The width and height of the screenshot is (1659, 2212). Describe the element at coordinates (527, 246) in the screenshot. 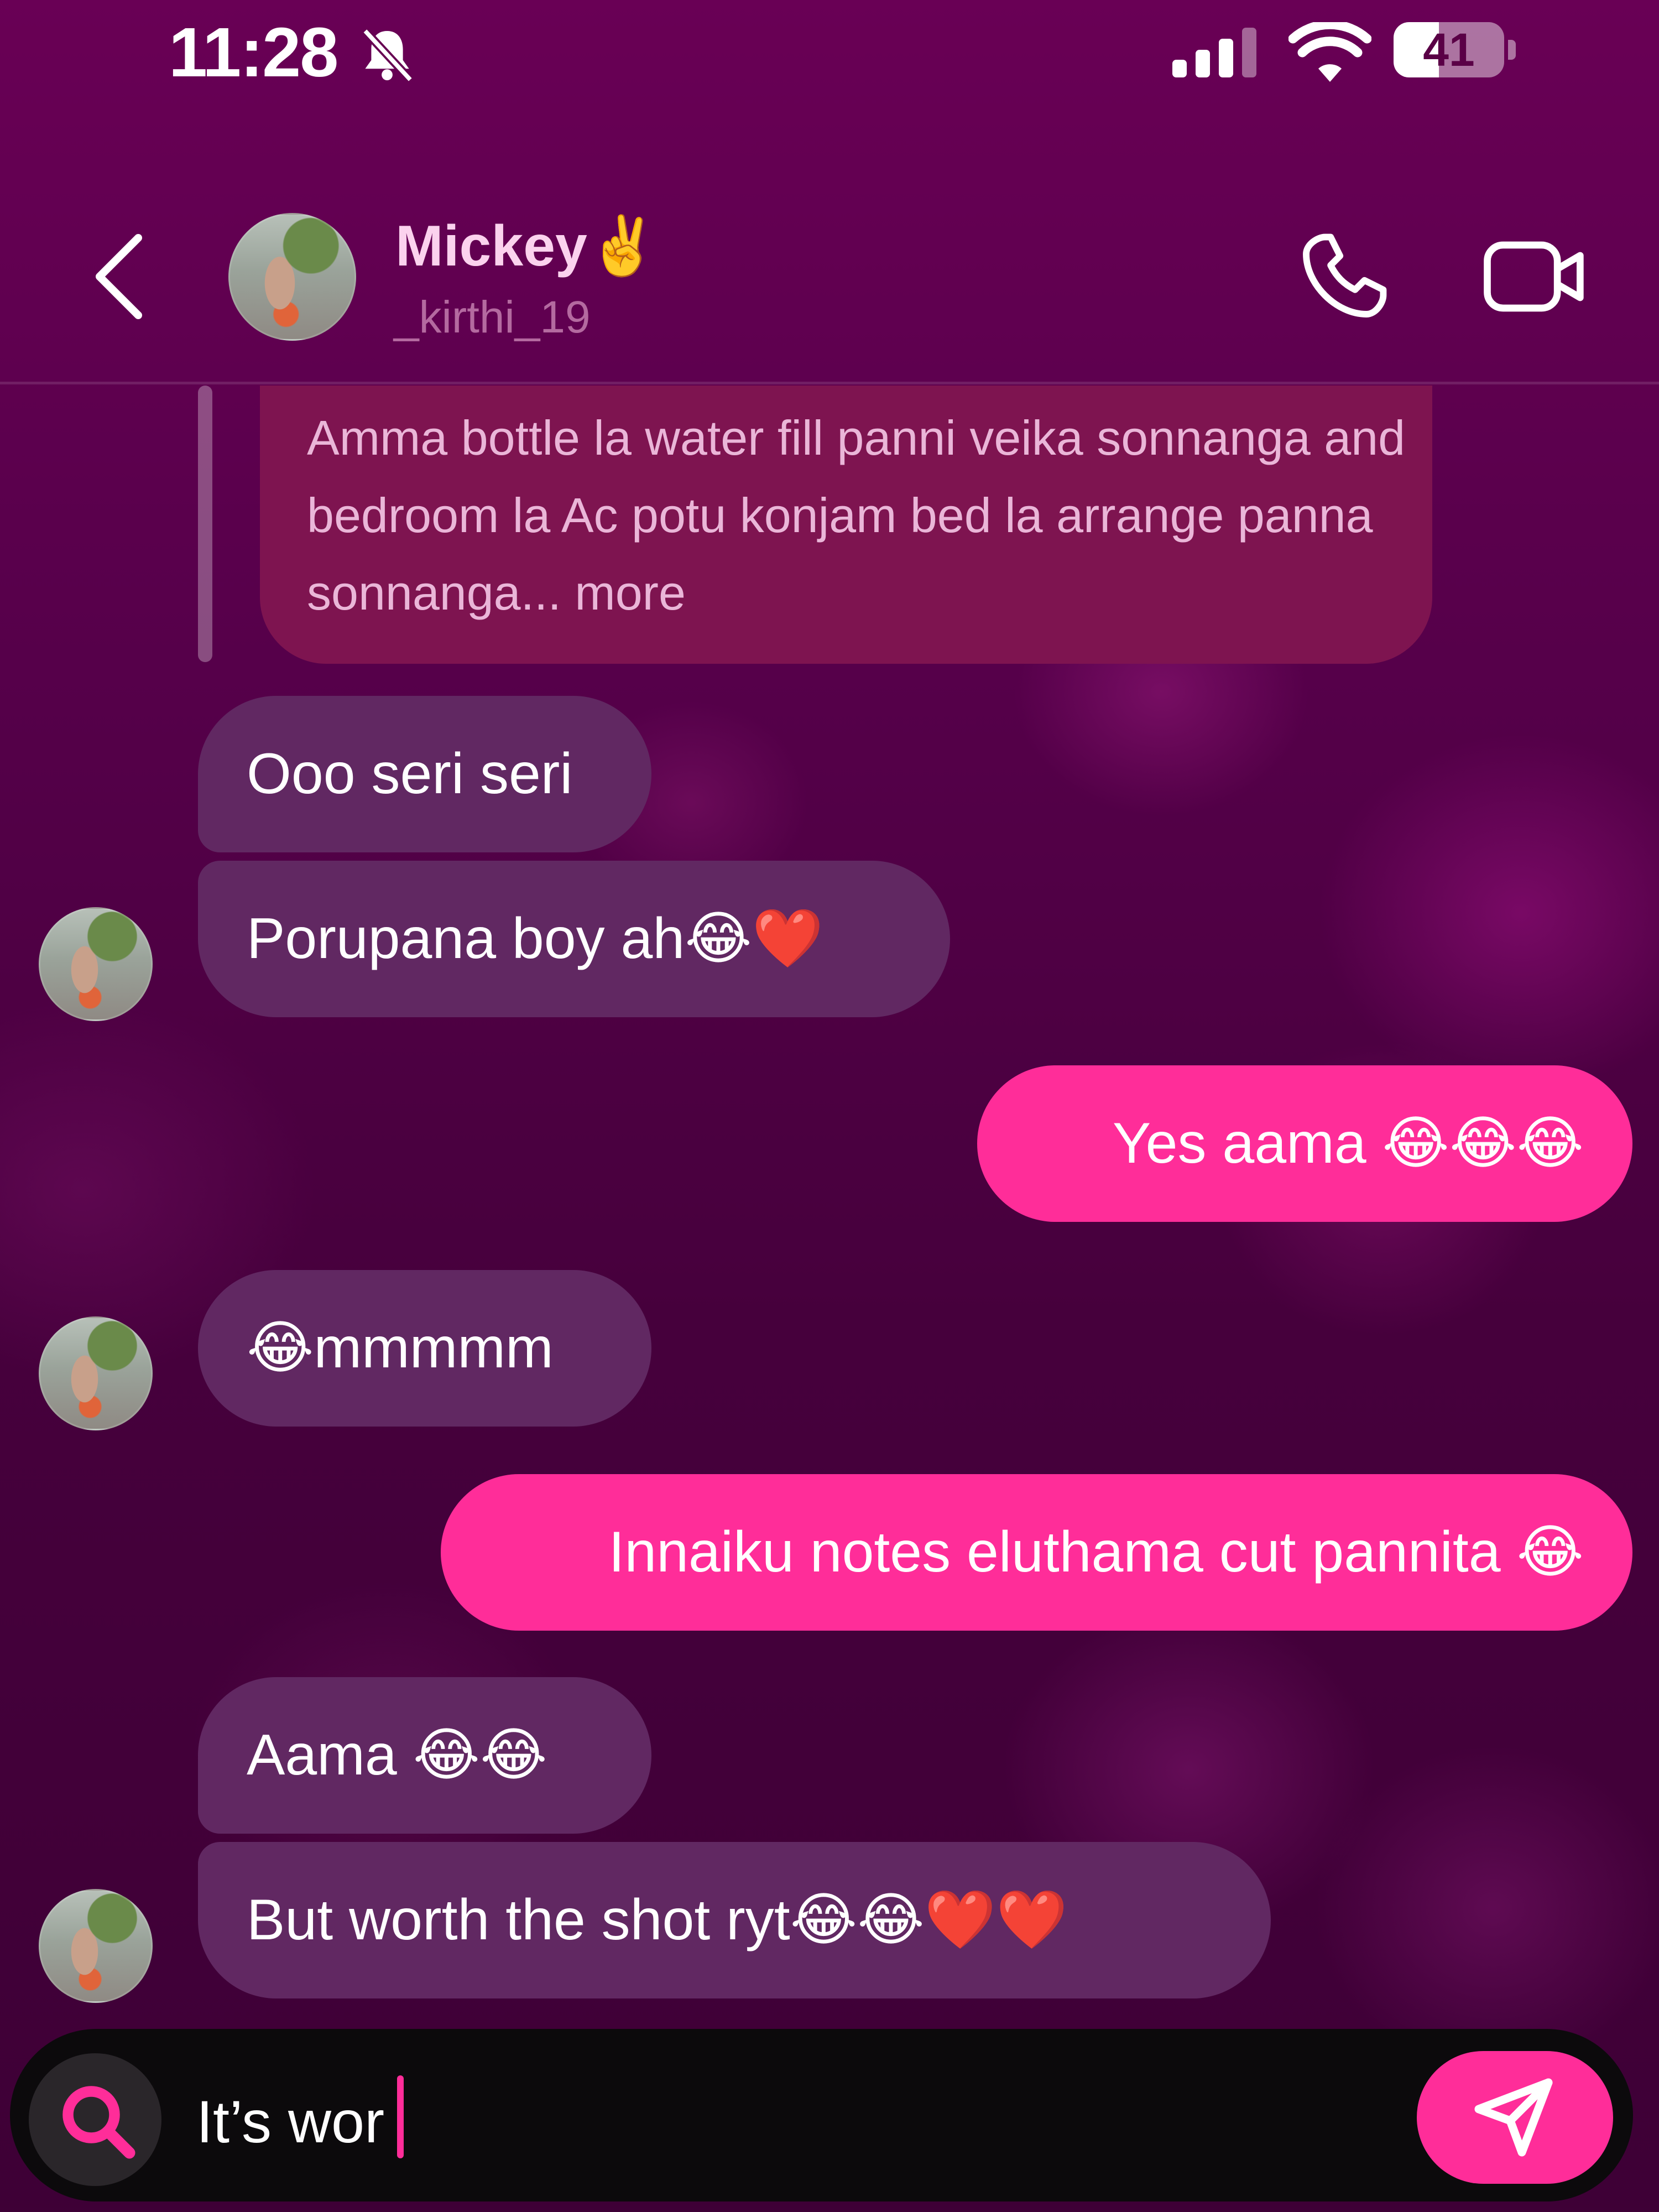

I see `contact-name: Mickey✌️` at that location.